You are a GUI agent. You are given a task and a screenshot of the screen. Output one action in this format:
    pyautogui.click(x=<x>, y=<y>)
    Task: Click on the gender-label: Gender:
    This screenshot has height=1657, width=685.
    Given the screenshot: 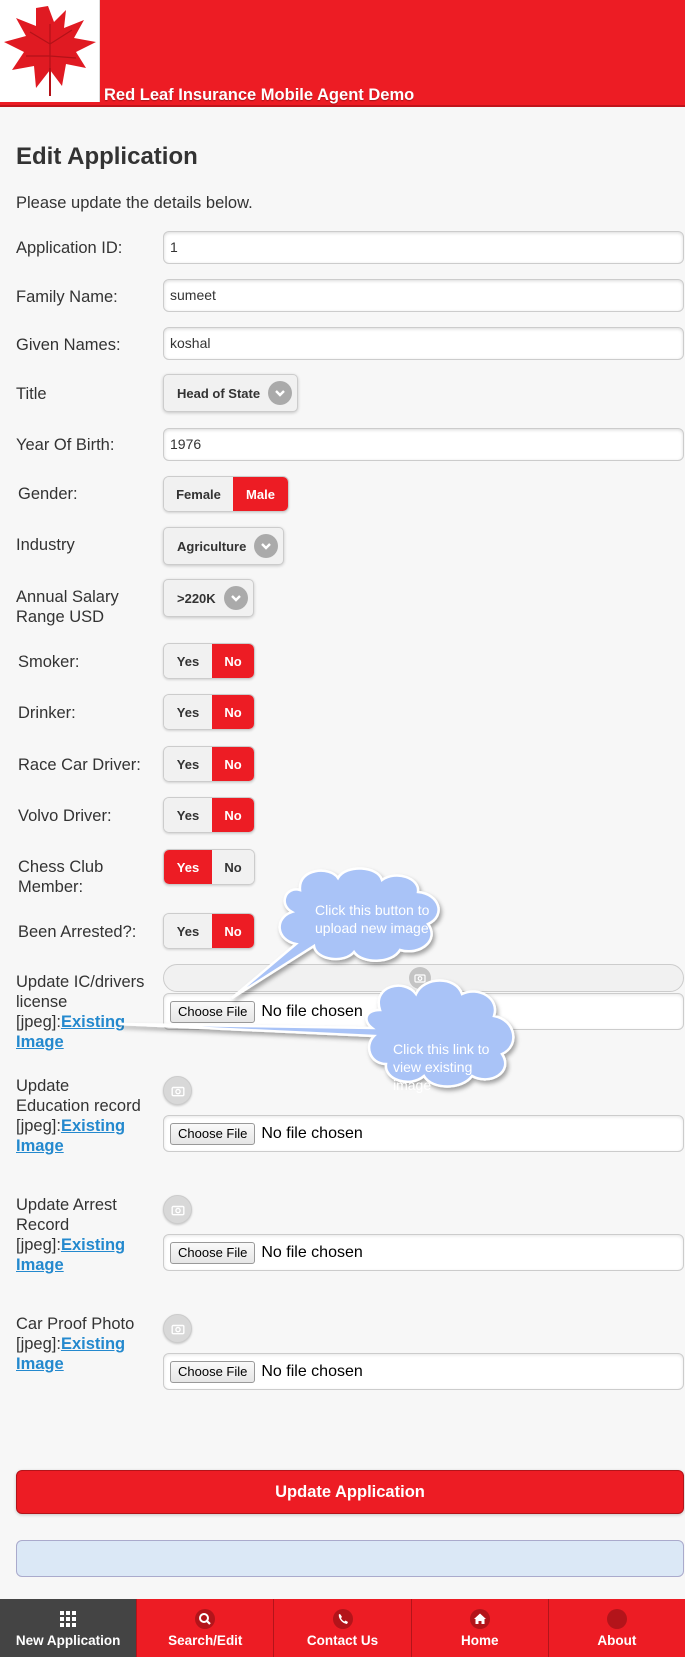 What is the action you would take?
    pyautogui.click(x=48, y=494)
    